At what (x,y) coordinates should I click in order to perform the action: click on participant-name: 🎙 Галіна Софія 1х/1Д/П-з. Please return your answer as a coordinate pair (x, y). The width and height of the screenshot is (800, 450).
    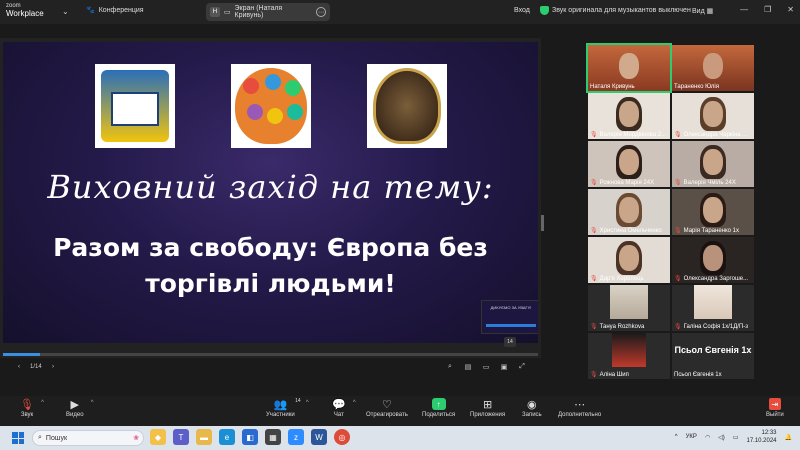
    Looking at the image, I should click on (711, 327).